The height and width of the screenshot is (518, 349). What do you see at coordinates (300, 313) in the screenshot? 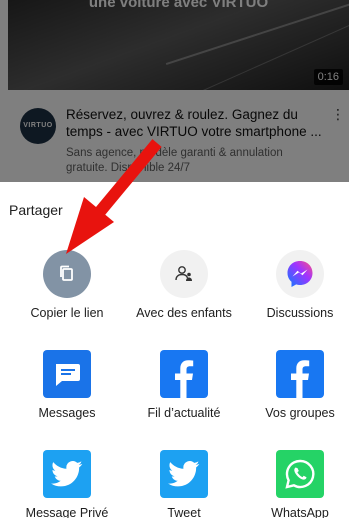
I see `share-target-label: Discussions` at bounding box center [300, 313].